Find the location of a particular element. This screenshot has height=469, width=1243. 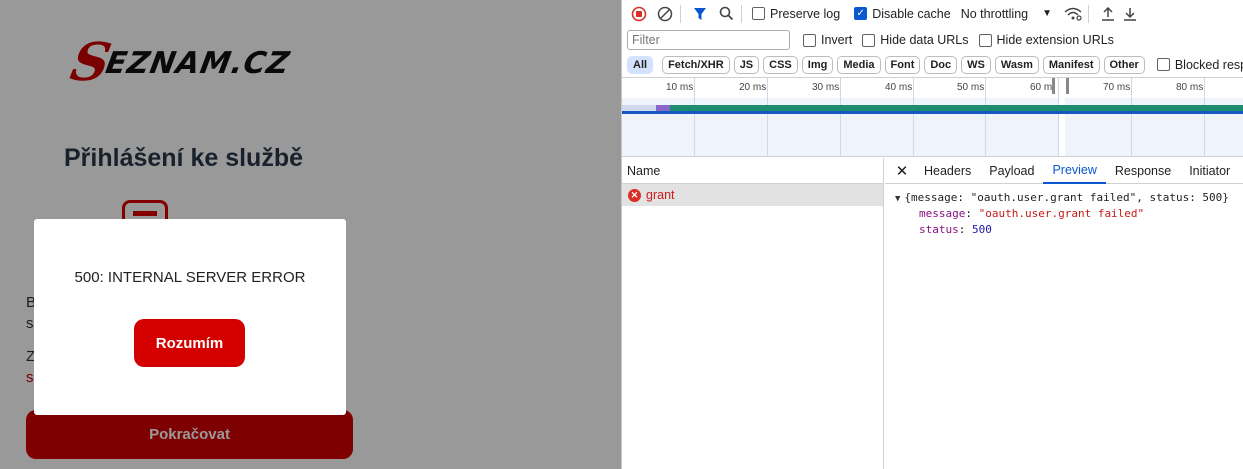

hide-data-urls-label: Hide data URLs is located at coordinates (924, 40).